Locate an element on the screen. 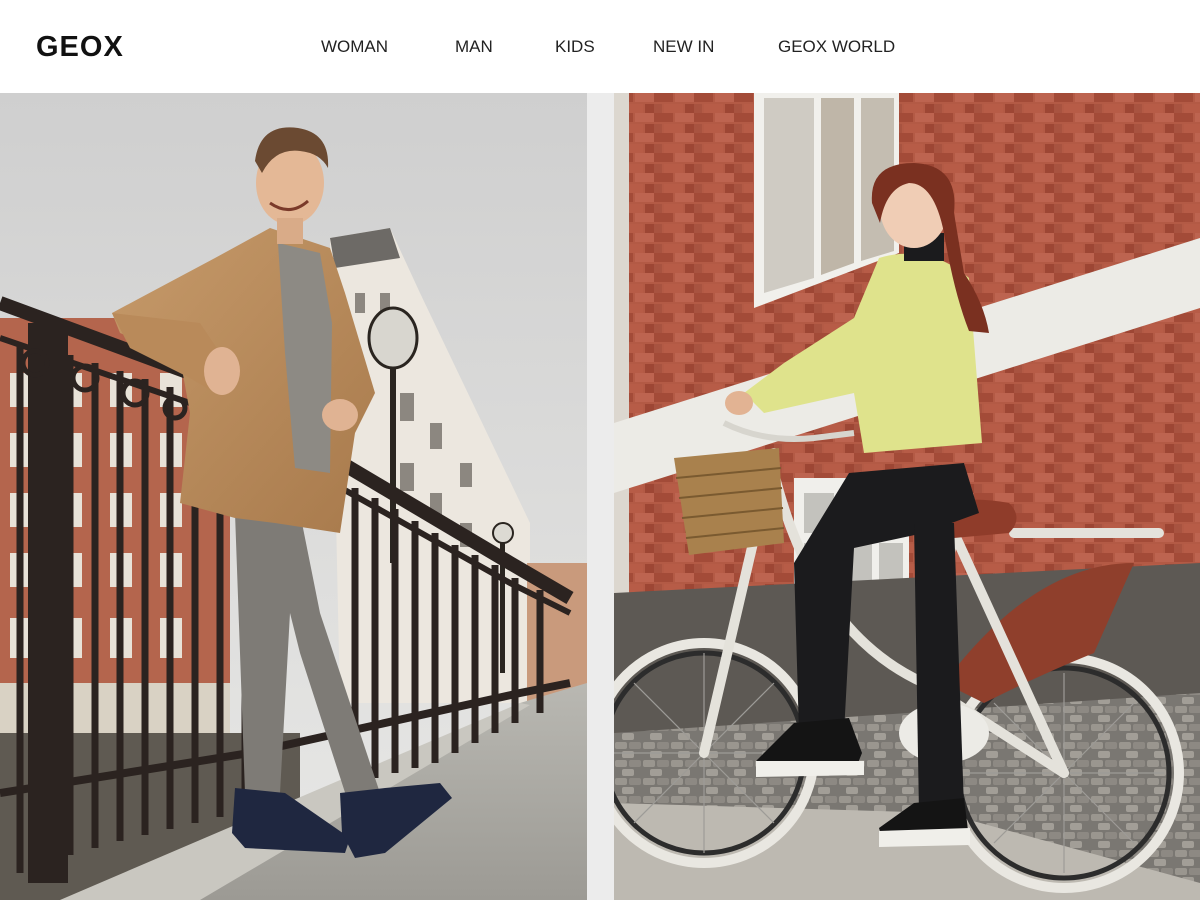 The image size is (1200, 900). image-divider is located at coordinates (600, 496).